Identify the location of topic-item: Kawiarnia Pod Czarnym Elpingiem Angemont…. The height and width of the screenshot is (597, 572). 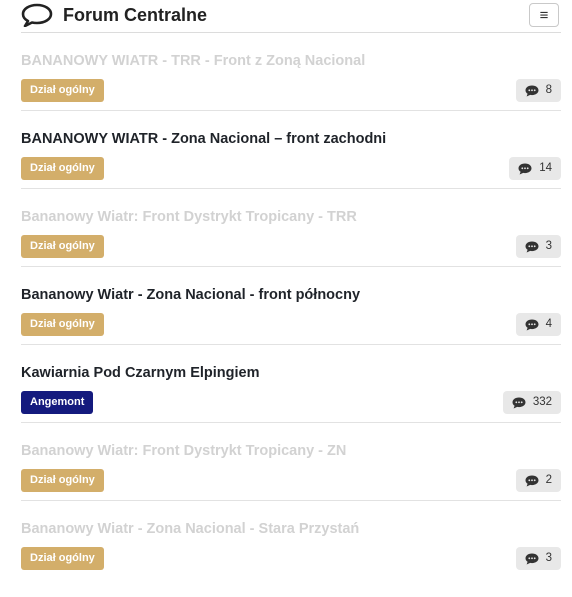
(291, 384).